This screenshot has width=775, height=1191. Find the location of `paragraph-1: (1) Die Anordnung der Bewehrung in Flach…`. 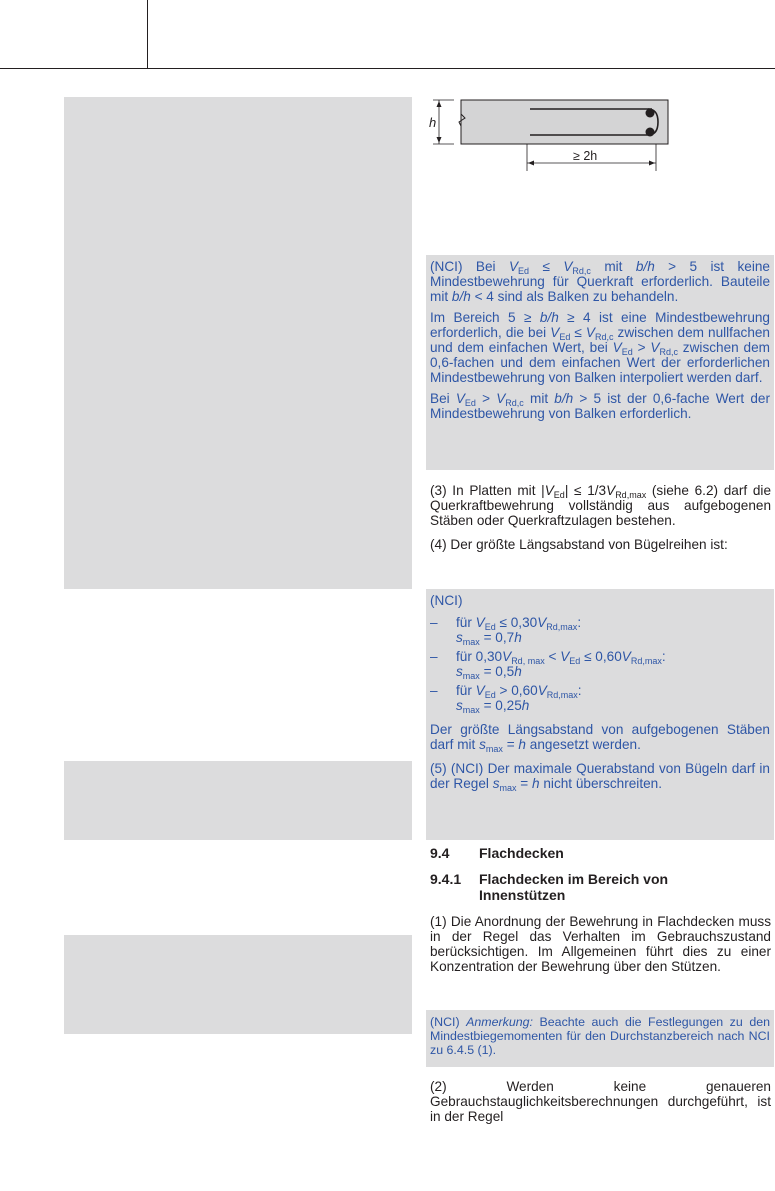

paragraph-1: (1) Die Anordnung der Bewehrung in Flach… is located at coordinates (600, 944).